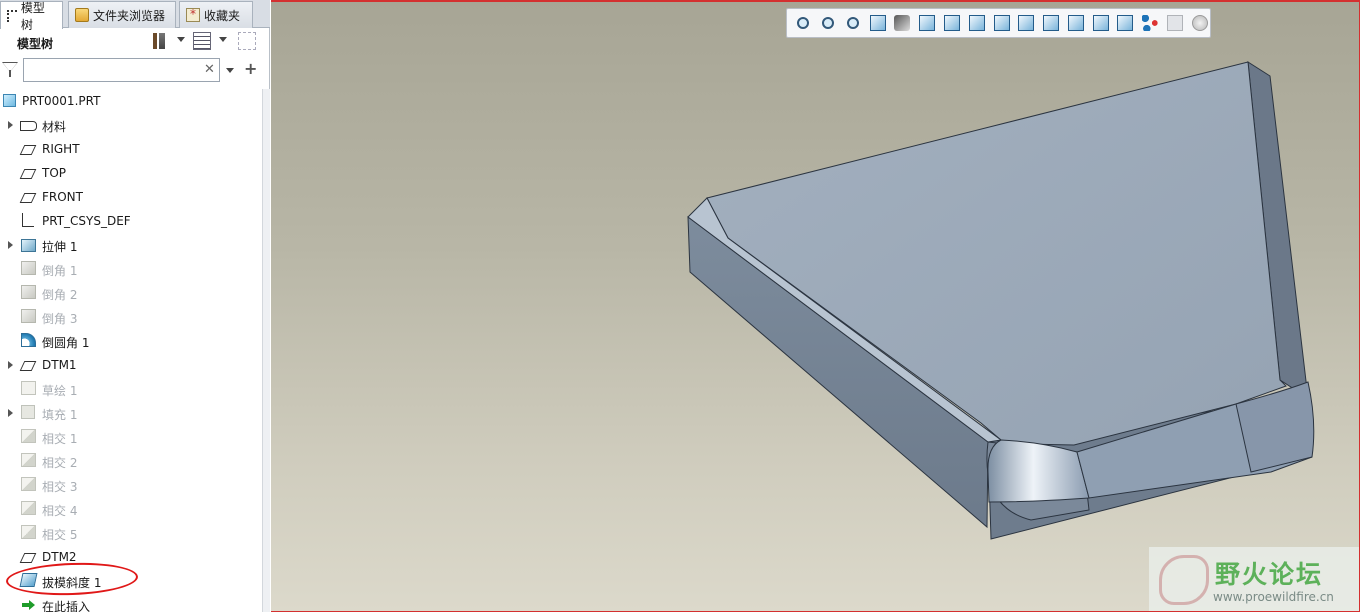  I want to click on fill-icon, so click(28, 412).